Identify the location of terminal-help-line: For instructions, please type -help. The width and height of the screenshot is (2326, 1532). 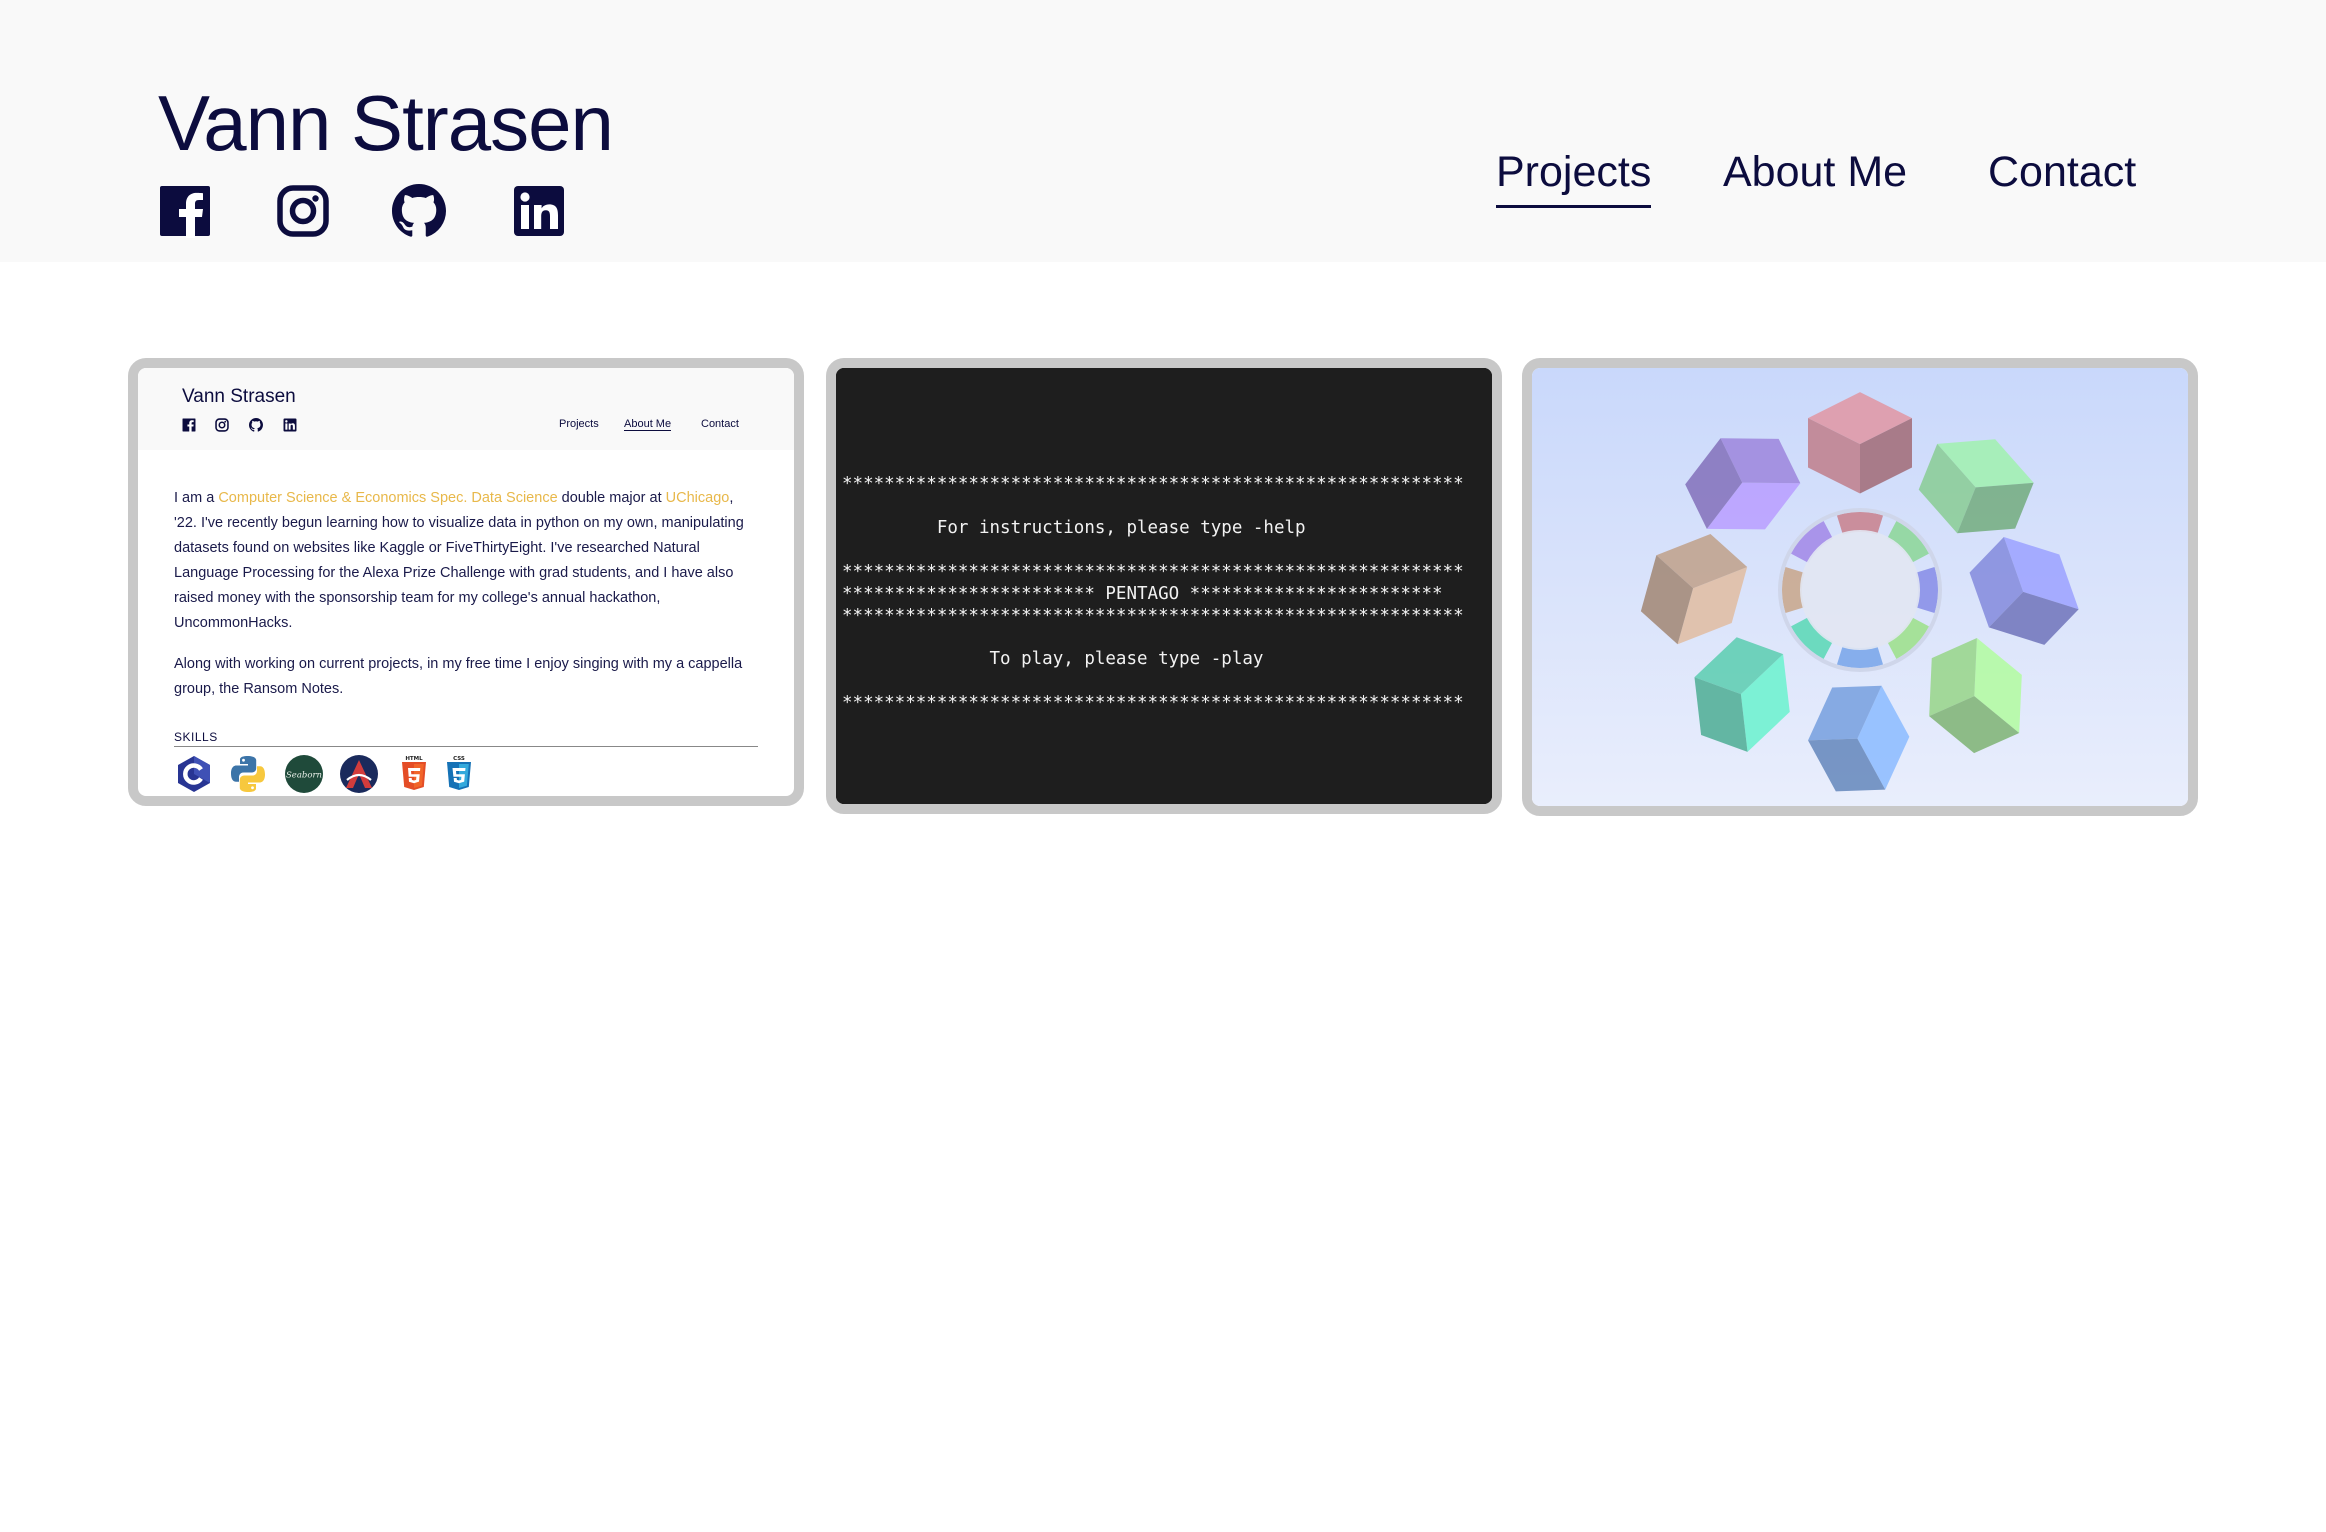
(1074, 528).